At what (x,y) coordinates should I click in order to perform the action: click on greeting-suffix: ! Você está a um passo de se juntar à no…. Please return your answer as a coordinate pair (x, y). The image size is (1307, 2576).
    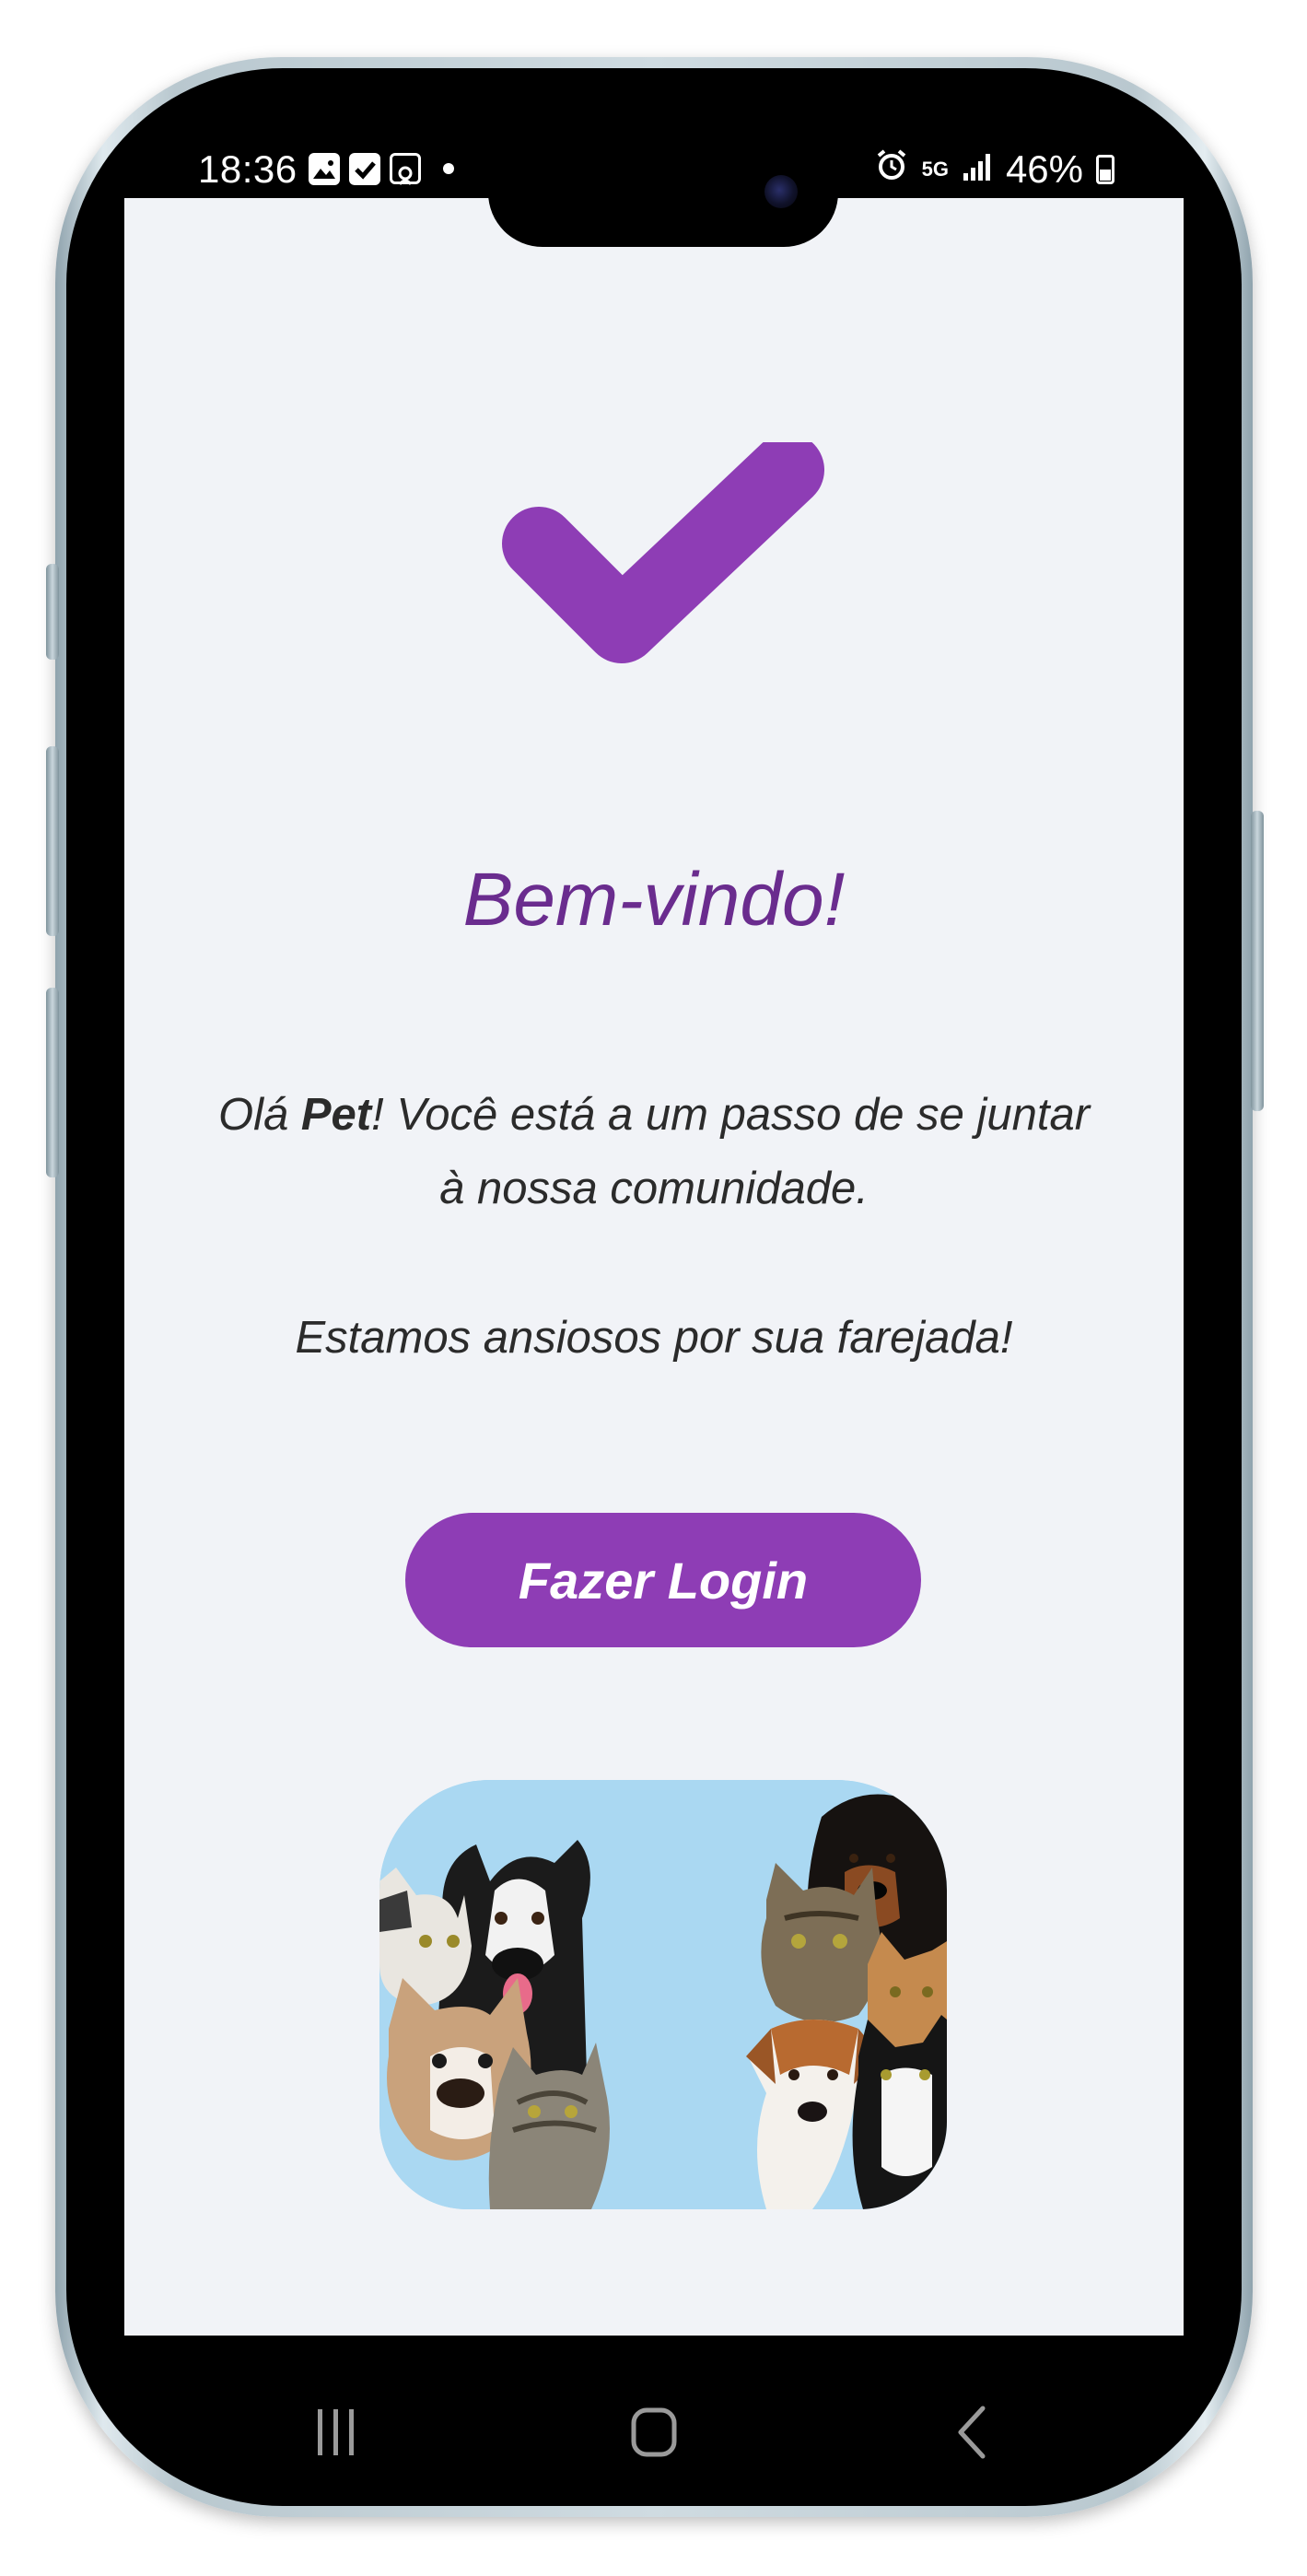
    Looking at the image, I should click on (731, 1151).